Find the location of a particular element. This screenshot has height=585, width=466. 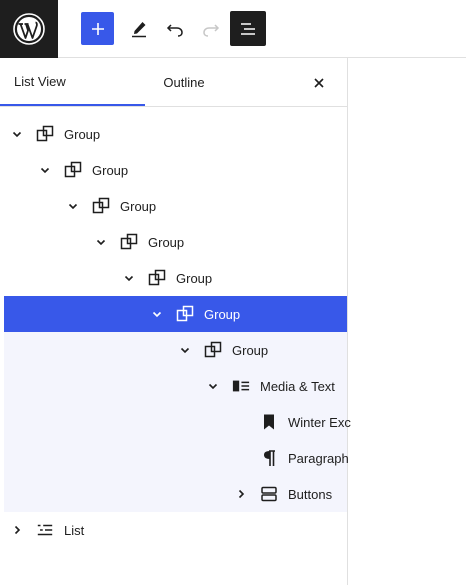

bookmark-icon is located at coordinates (269, 422).